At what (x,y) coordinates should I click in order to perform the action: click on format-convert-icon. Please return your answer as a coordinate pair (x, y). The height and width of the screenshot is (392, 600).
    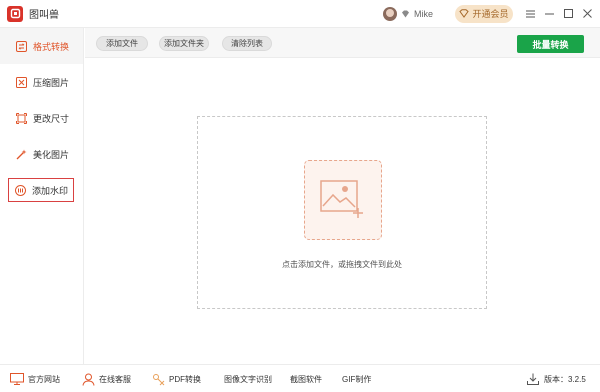
    Looking at the image, I should click on (21, 46).